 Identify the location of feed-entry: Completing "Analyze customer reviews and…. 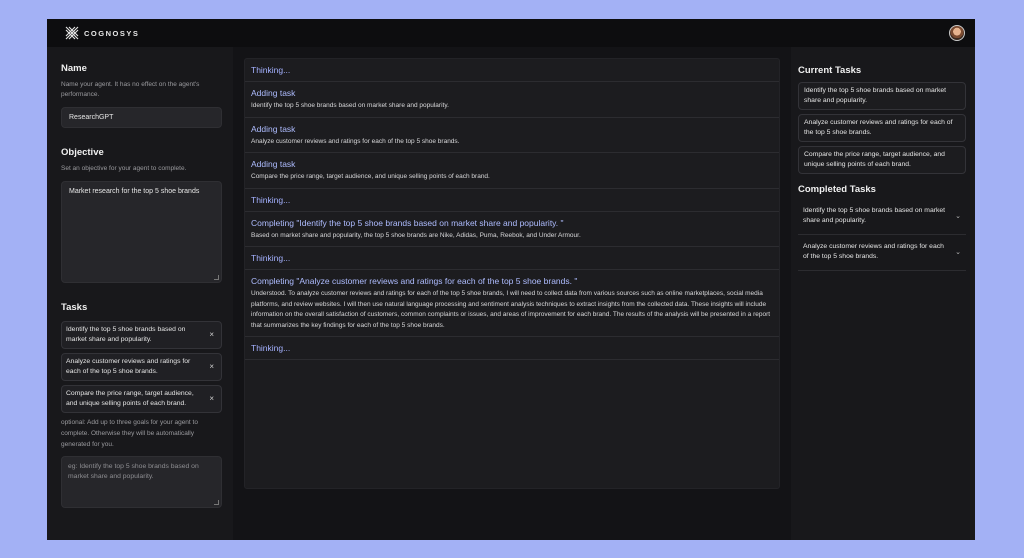
(512, 303).